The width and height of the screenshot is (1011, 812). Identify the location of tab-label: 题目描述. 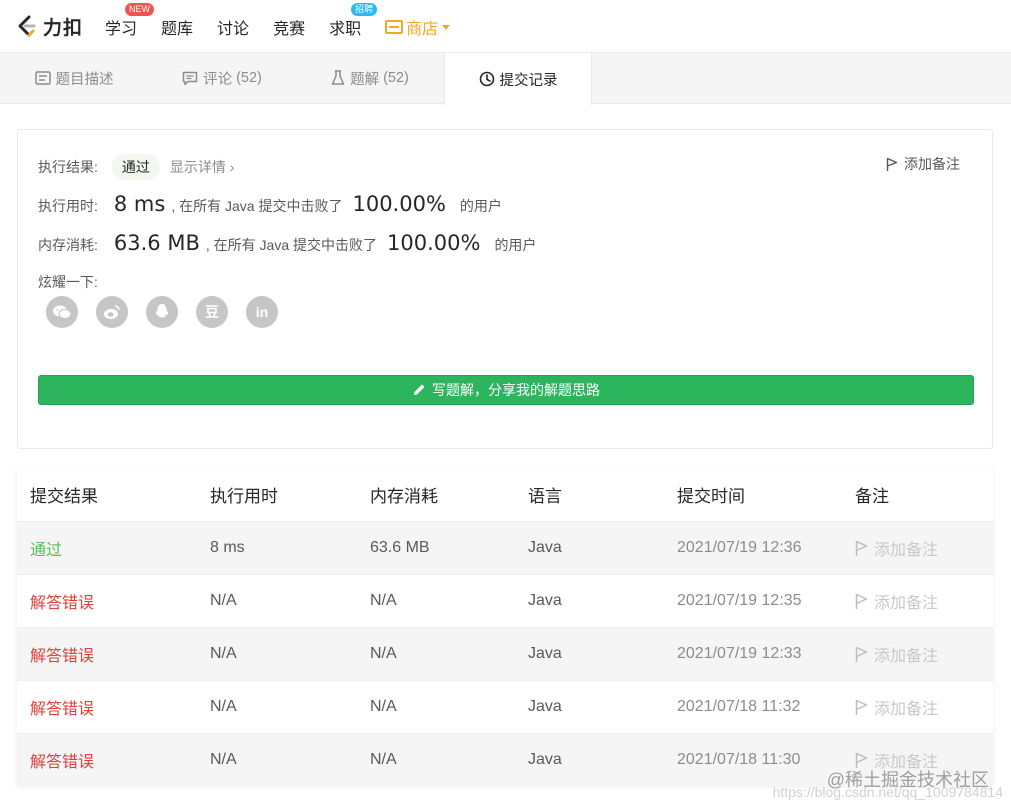
(84, 79).